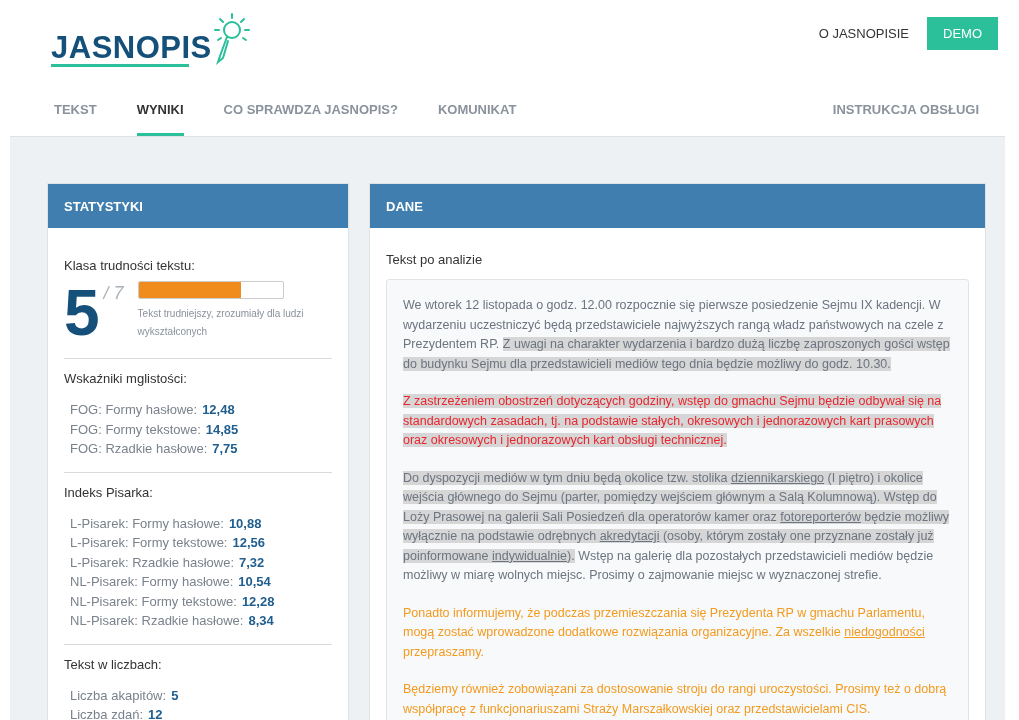 The width and height of the screenshot is (1019, 720). Describe the element at coordinates (118, 695) in the screenshot. I see `stat-label: Liczba akapitów:` at that location.